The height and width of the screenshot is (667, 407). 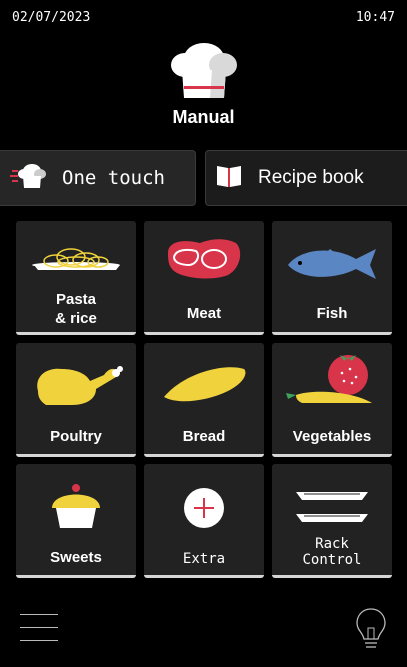 What do you see at coordinates (229, 178) in the screenshot?
I see `open-book-icon` at bounding box center [229, 178].